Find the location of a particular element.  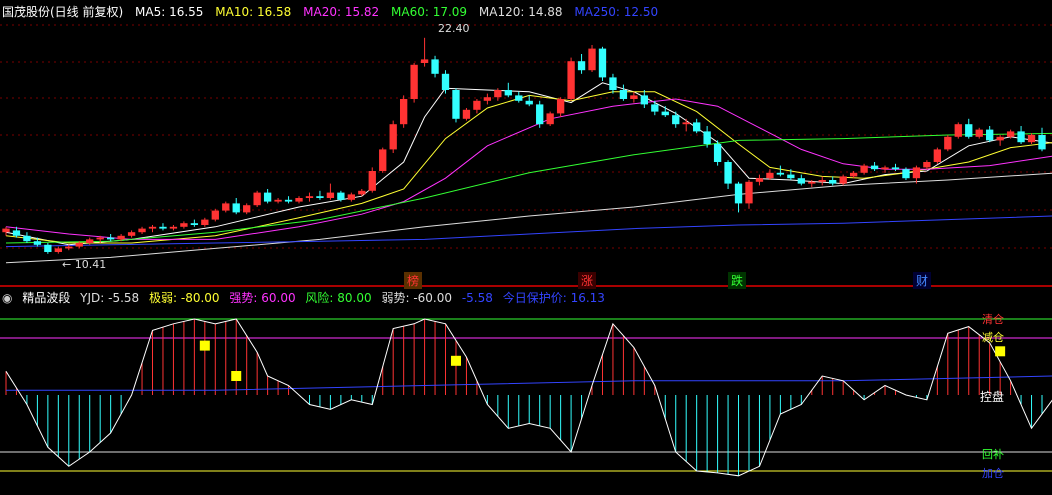

yjd-legend: YJD: -5.58 is located at coordinates (110, 298).